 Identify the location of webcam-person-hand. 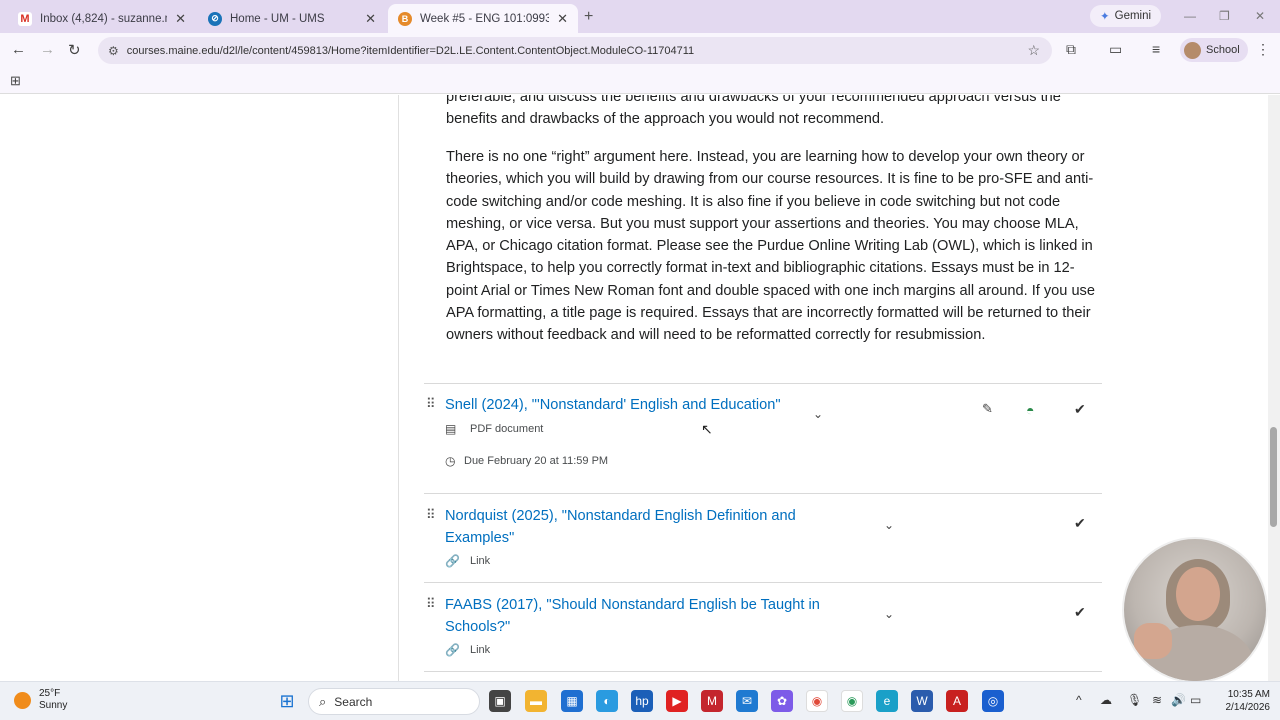
(1153, 641).